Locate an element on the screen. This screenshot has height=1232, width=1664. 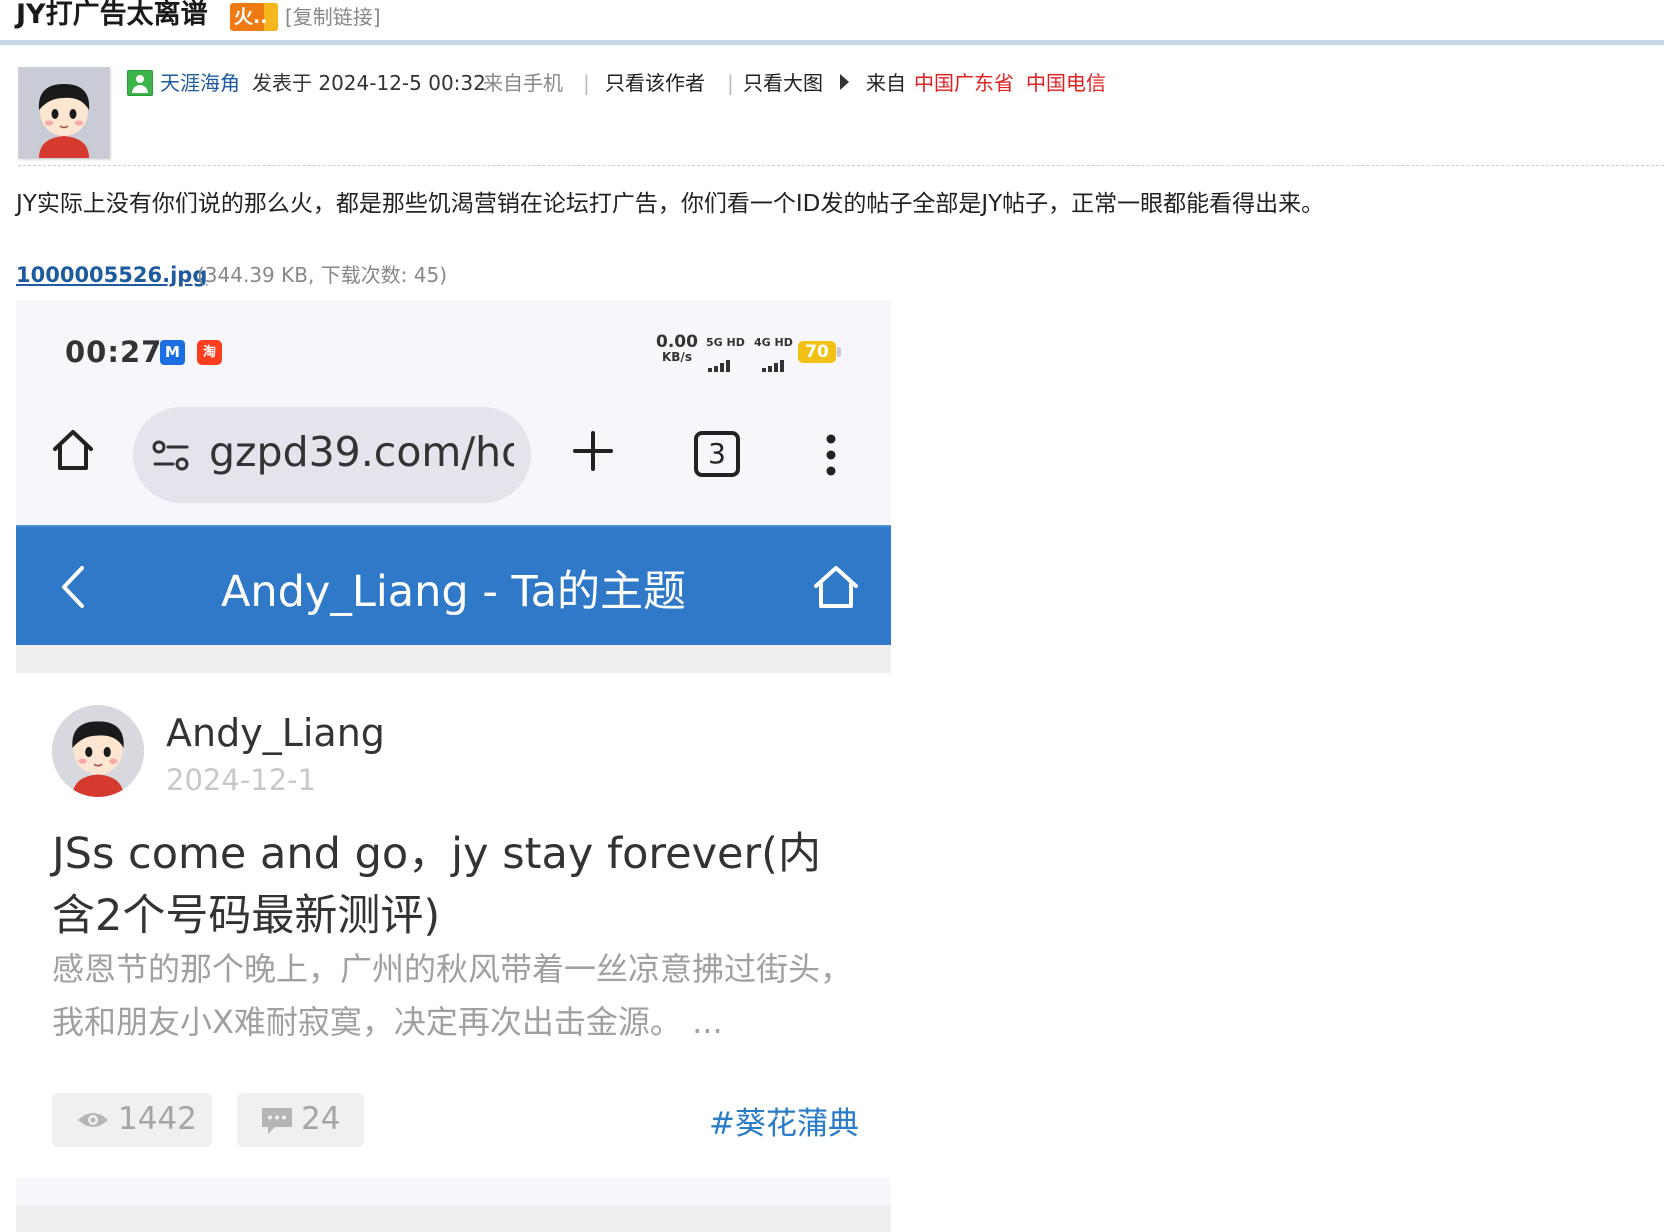
tab-switcher-button: 3 is located at coordinates (717, 454).